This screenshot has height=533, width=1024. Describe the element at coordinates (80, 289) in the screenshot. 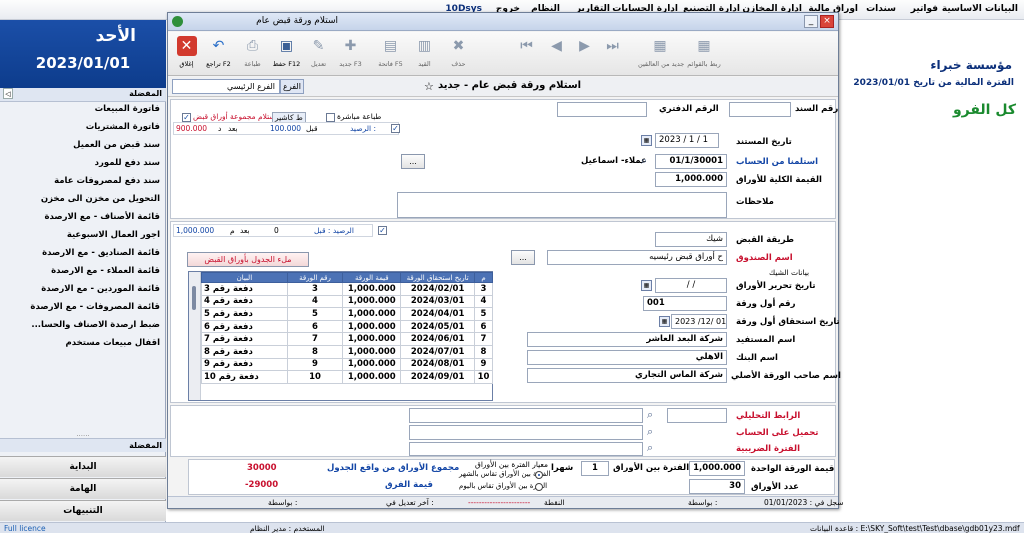

I see `fav-suppliers-list: قائمة الموردين - مع الارصدة` at that location.